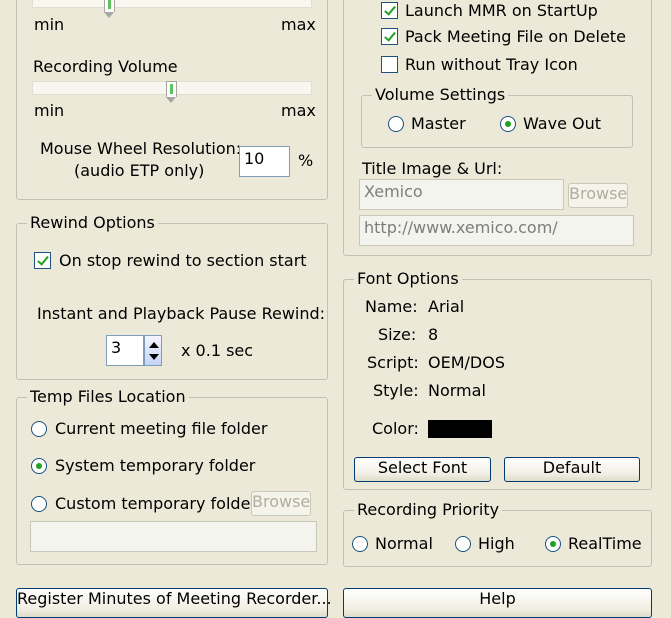  Describe the element at coordinates (389, 36) in the screenshot. I see `pack-meeting-checkbox` at that location.